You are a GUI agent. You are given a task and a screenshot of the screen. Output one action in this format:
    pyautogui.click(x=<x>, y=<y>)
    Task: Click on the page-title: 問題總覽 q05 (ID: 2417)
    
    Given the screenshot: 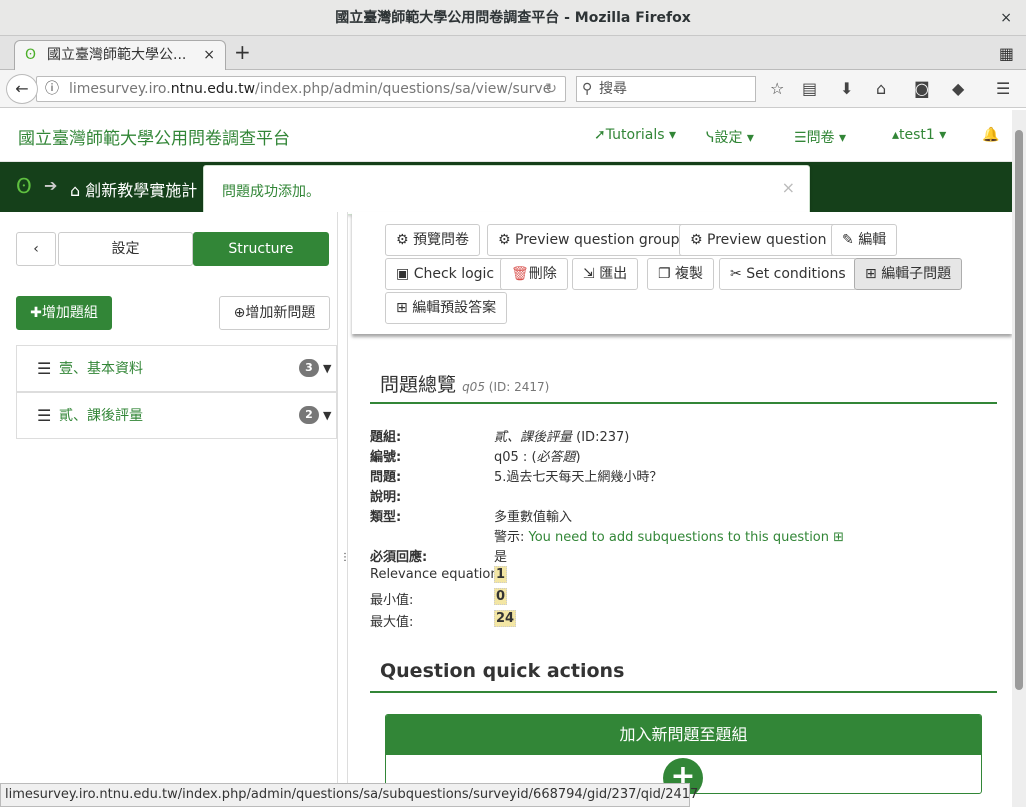 What is the action you would take?
    pyautogui.click(x=465, y=385)
    